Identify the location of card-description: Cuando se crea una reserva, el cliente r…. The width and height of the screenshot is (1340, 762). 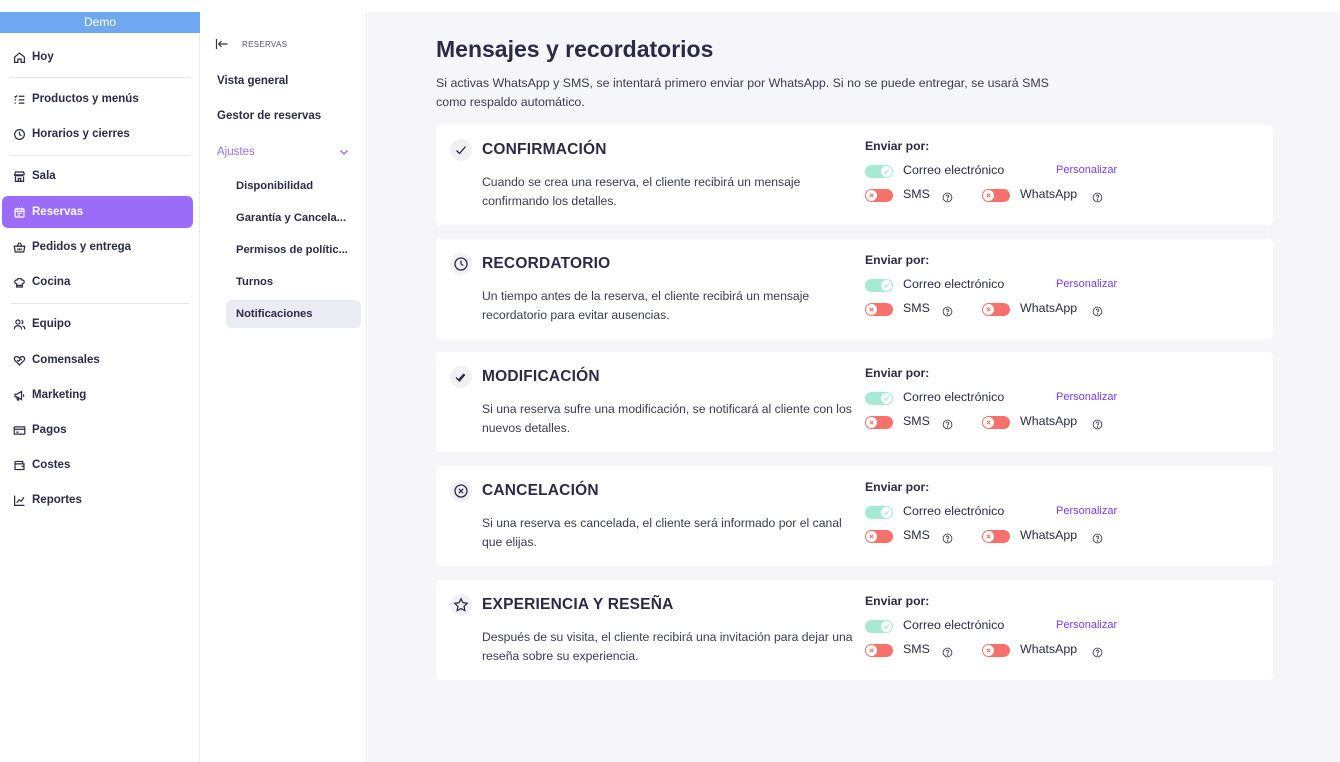
(641, 191).